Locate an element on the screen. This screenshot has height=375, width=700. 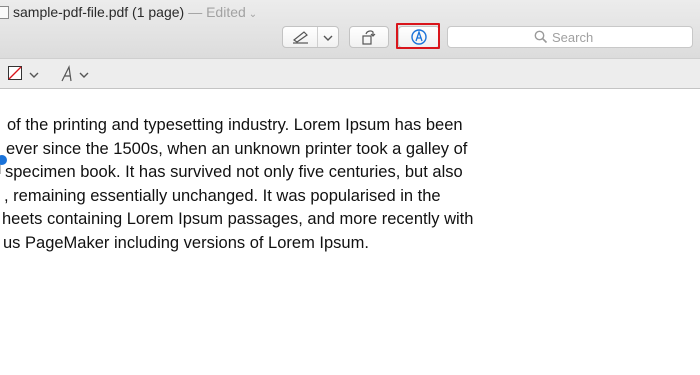
edited-status: Edited is located at coordinates (226, 12).